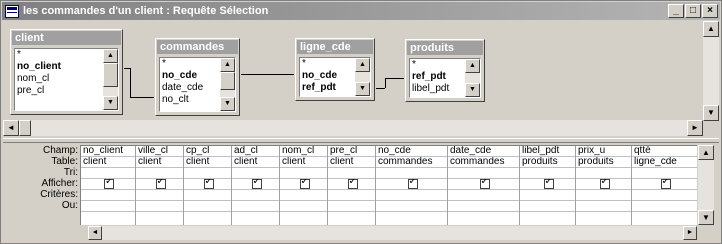 This screenshot has width=722, height=244. Describe the element at coordinates (676, 11) in the screenshot. I see `minimize-button: _` at that location.